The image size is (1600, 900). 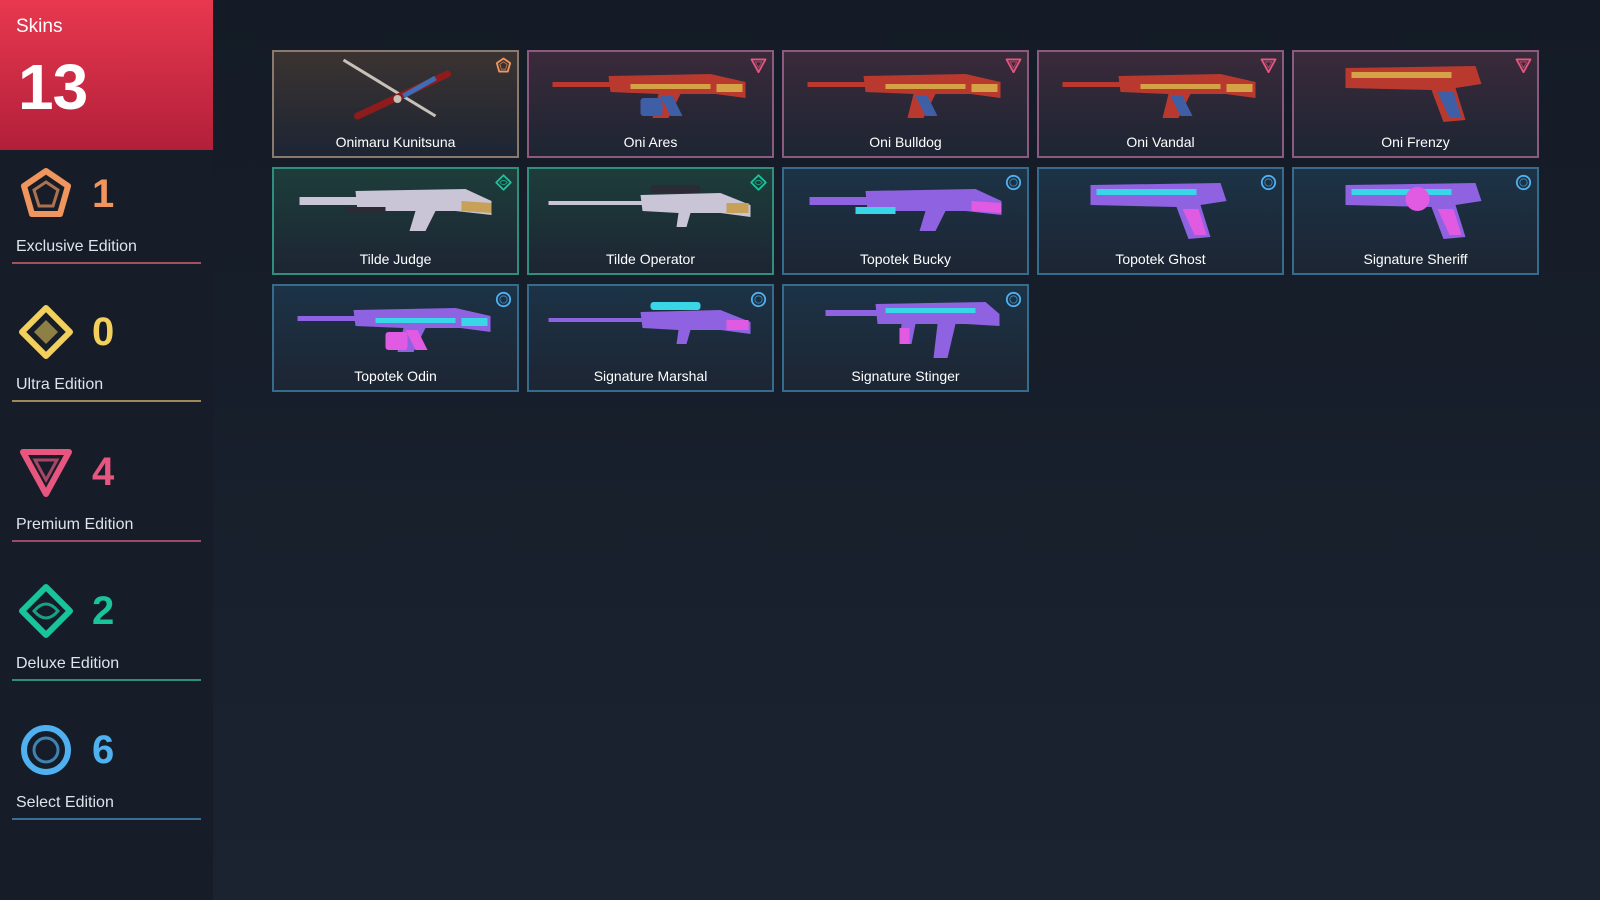 What do you see at coordinates (395, 259) in the screenshot?
I see `skin-name: Tilde Judge` at bounding box center [395, 259].